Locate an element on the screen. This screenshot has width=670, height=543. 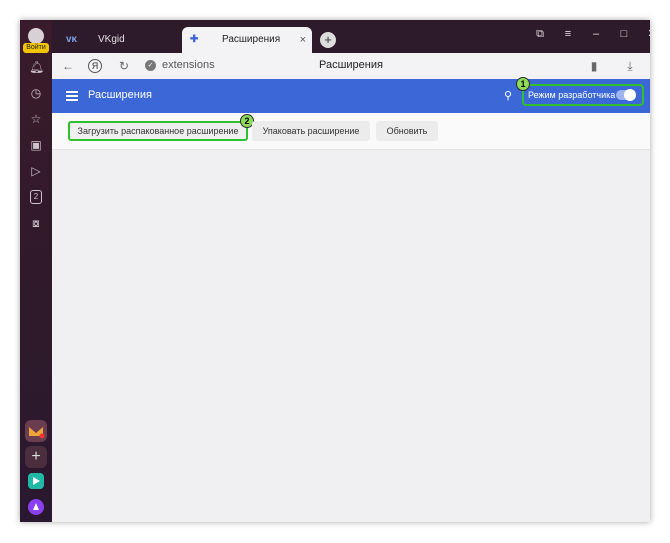
page-title: Расширения is located at coordinates (351, 65).